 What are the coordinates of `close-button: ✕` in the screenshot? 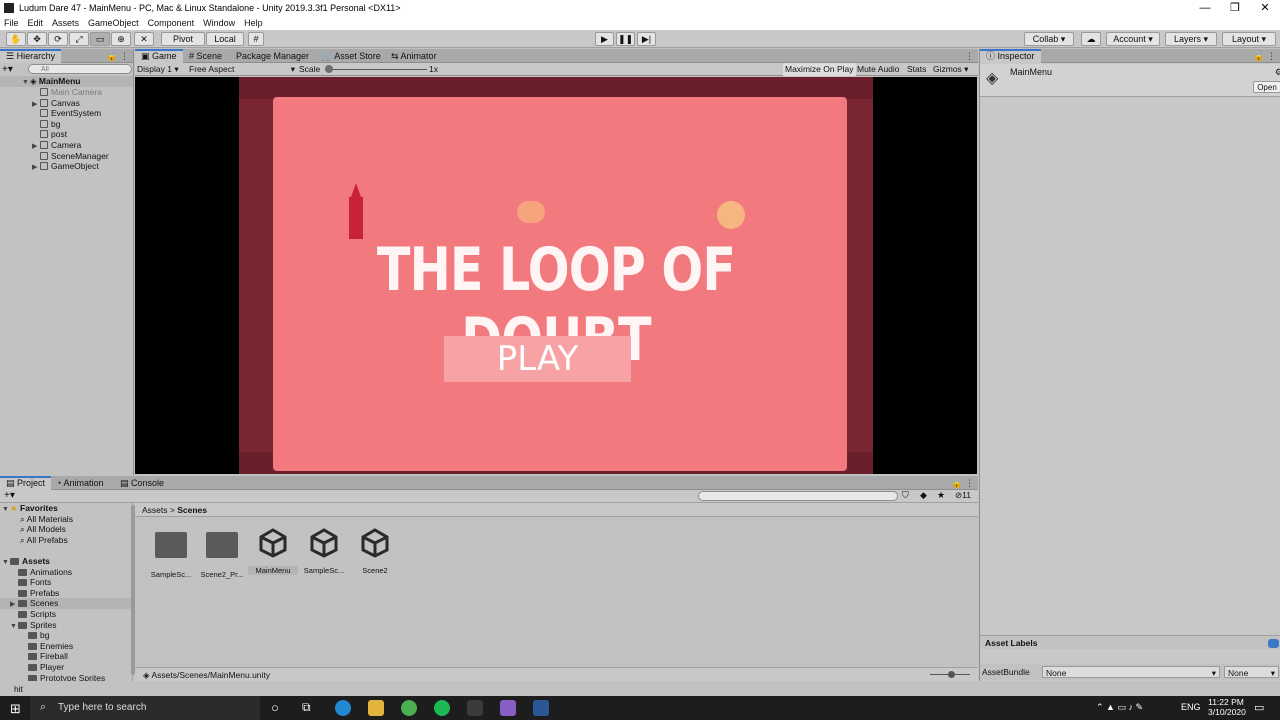 It's located at (1265, 8).